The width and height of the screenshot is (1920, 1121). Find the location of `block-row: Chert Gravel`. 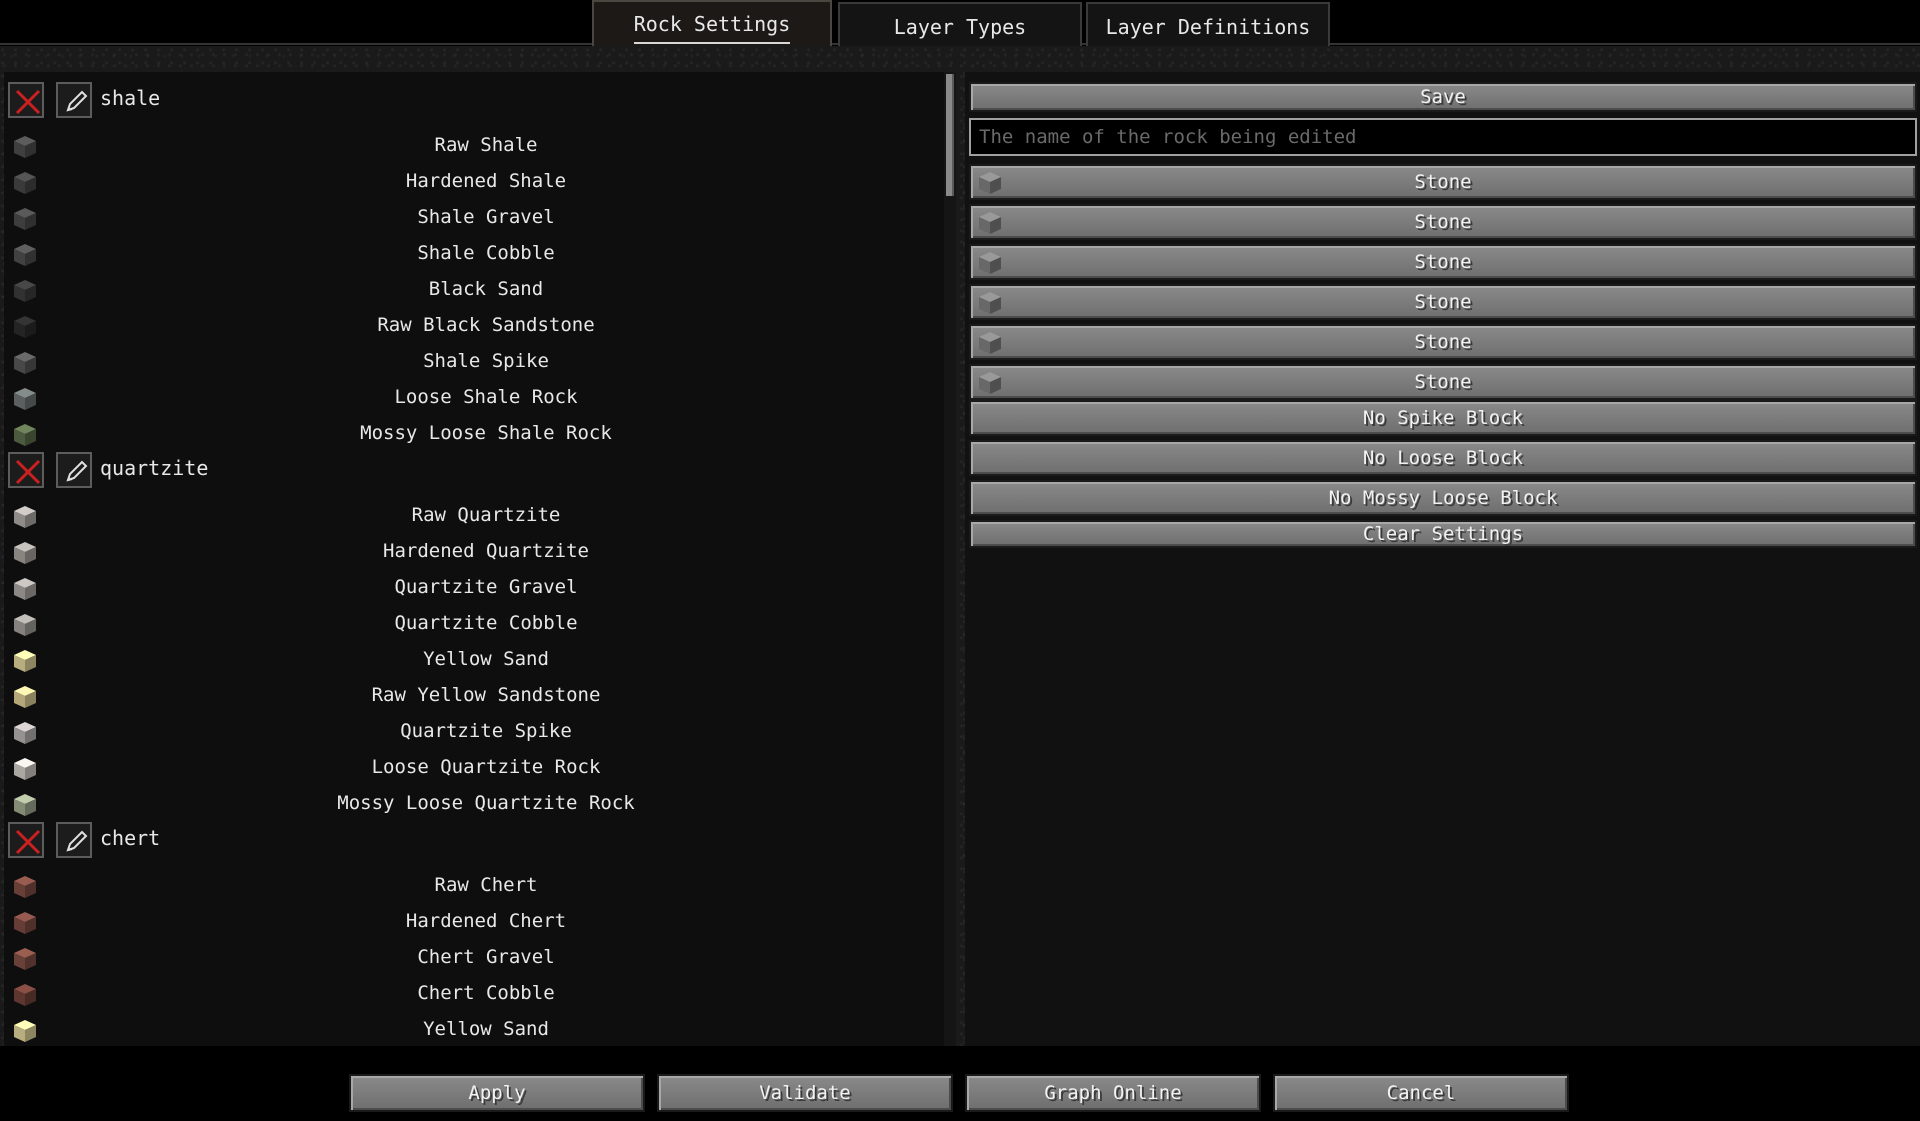

block-row: Chert Gravel is located at coordinates (474, 958).